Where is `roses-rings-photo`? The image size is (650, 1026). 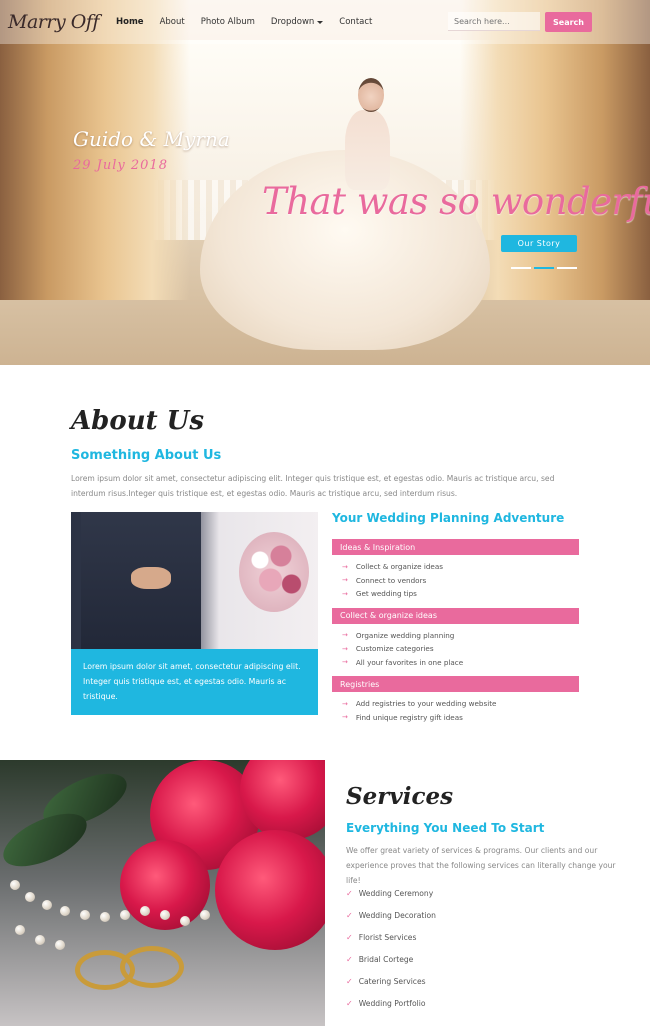 roses-rings-photo is located at coordinates (162, 893).